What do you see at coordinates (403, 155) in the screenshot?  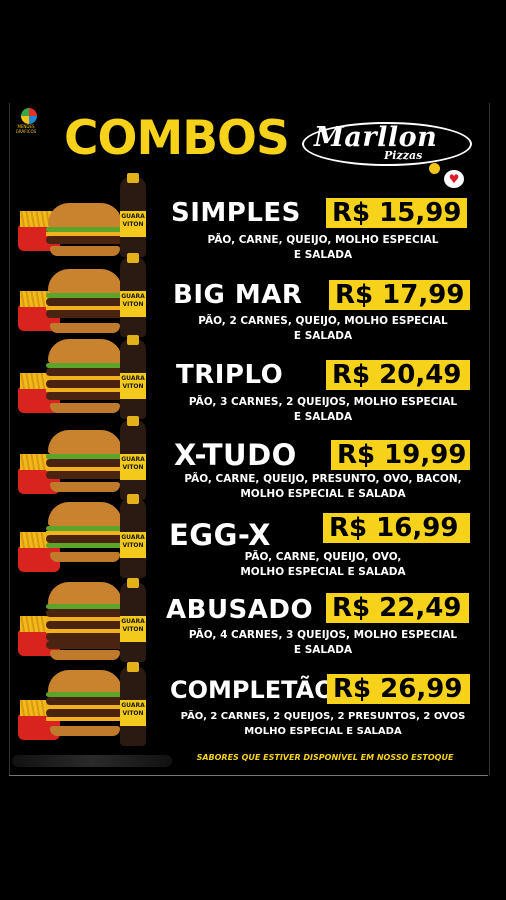 I see `brand-subtitle: Pizzas` at bounding box center [403, 155].